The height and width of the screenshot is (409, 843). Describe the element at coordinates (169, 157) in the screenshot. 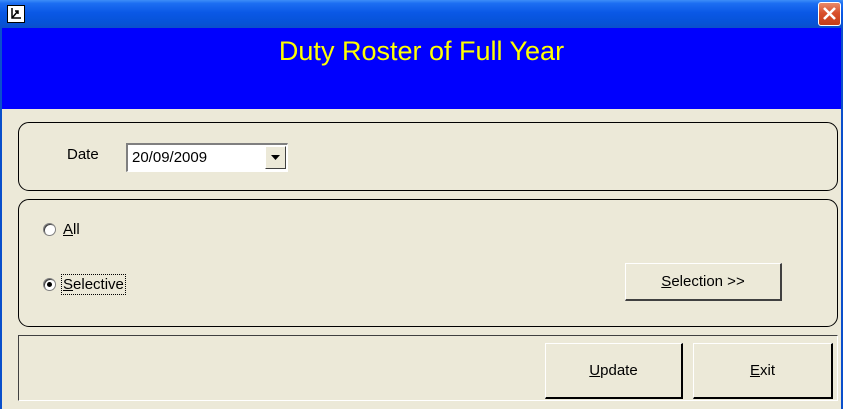

I see `date-value: 20/09/2009` at that location.